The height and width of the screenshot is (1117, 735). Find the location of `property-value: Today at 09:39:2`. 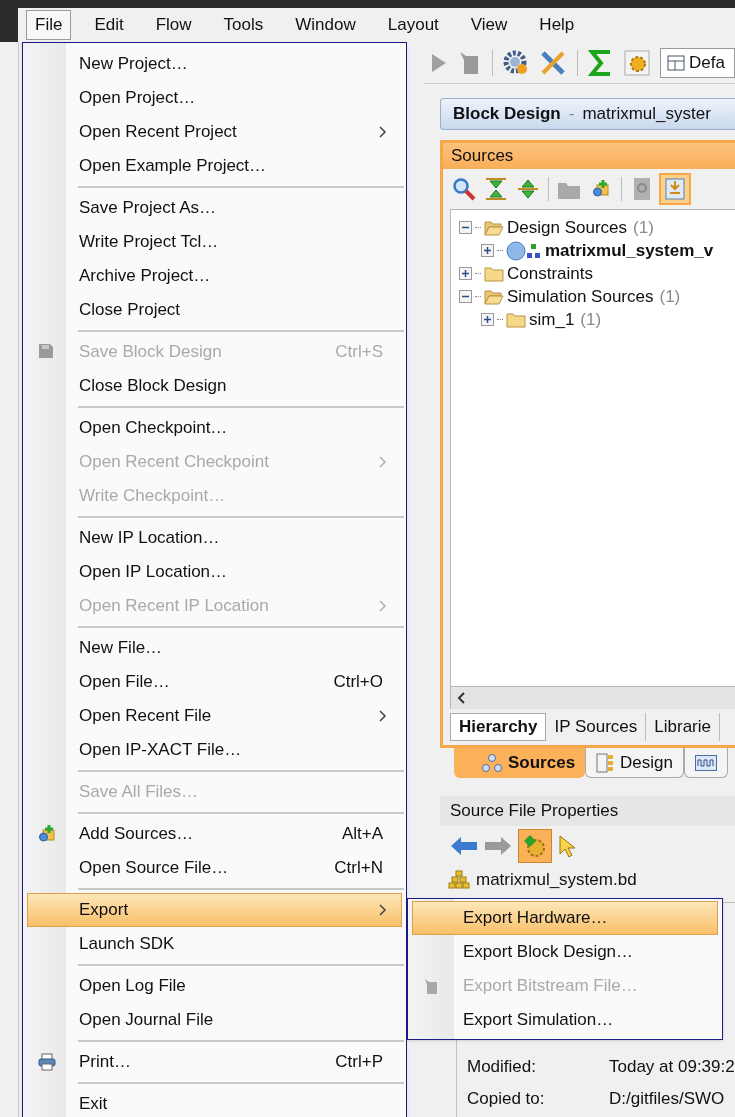

property-value: Today at 09:39:2 is located at coordinates (672, 1067).